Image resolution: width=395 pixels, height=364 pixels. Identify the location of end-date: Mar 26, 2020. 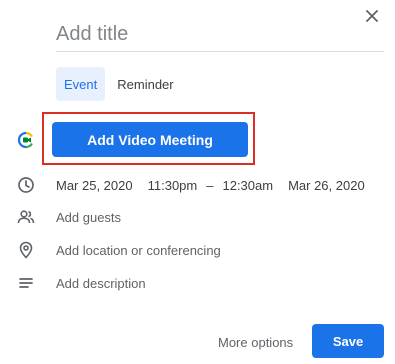
(326, 185).